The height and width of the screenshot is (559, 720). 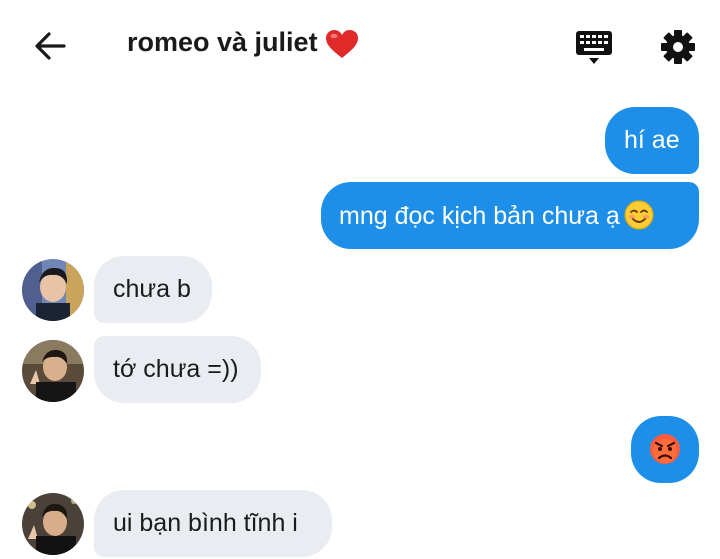 I want to click on red-heart-icon, so click(x=341, y=43).